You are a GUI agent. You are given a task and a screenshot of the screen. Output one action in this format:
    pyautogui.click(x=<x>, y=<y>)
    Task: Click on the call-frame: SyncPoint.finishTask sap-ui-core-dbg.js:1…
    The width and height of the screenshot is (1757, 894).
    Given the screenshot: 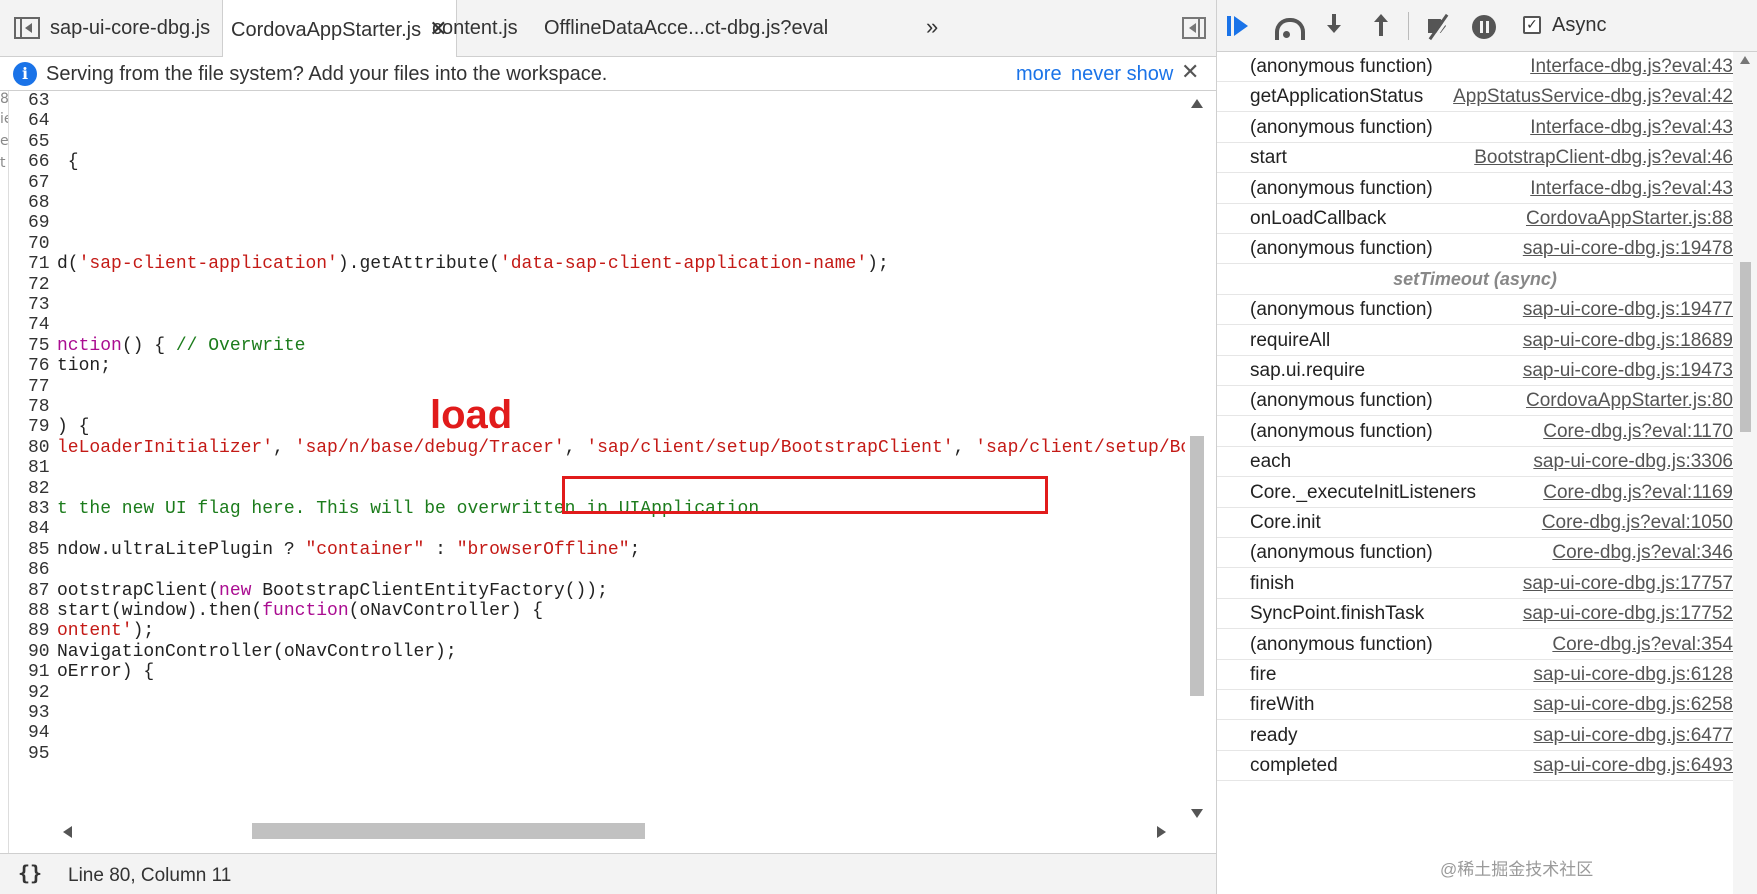 What is the action you would take?
    pyautogui.click(x=1475, y=614)
    